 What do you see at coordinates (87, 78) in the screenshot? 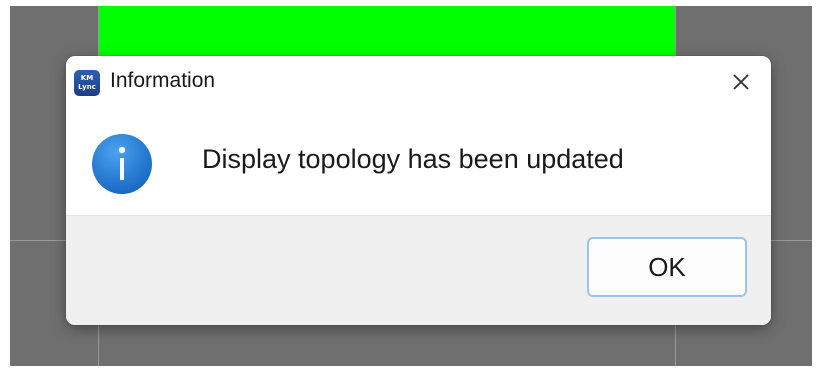
I see `app-icon-text-line1: KM` at bounding box center [87, 78].